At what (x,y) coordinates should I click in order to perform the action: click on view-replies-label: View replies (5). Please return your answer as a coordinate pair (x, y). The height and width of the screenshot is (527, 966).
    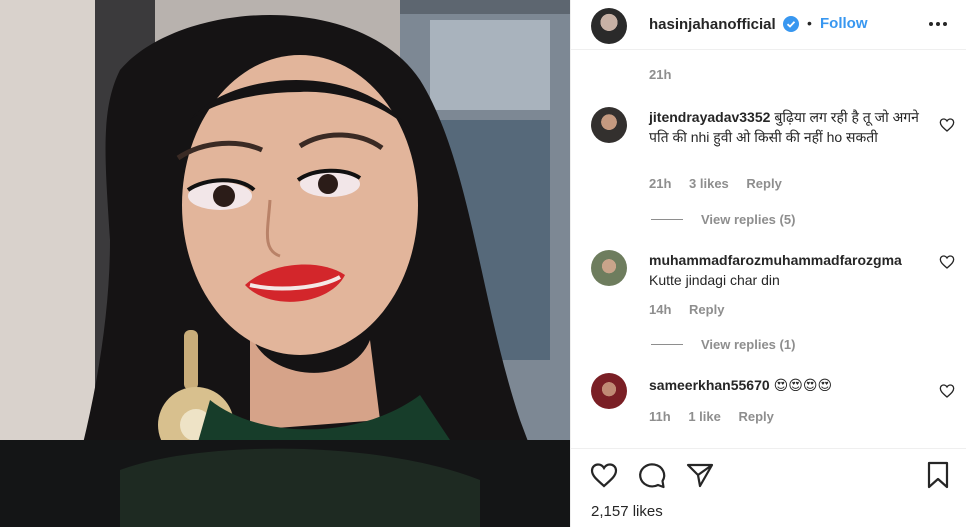
    Looking at the image, I should click on (748, 219).